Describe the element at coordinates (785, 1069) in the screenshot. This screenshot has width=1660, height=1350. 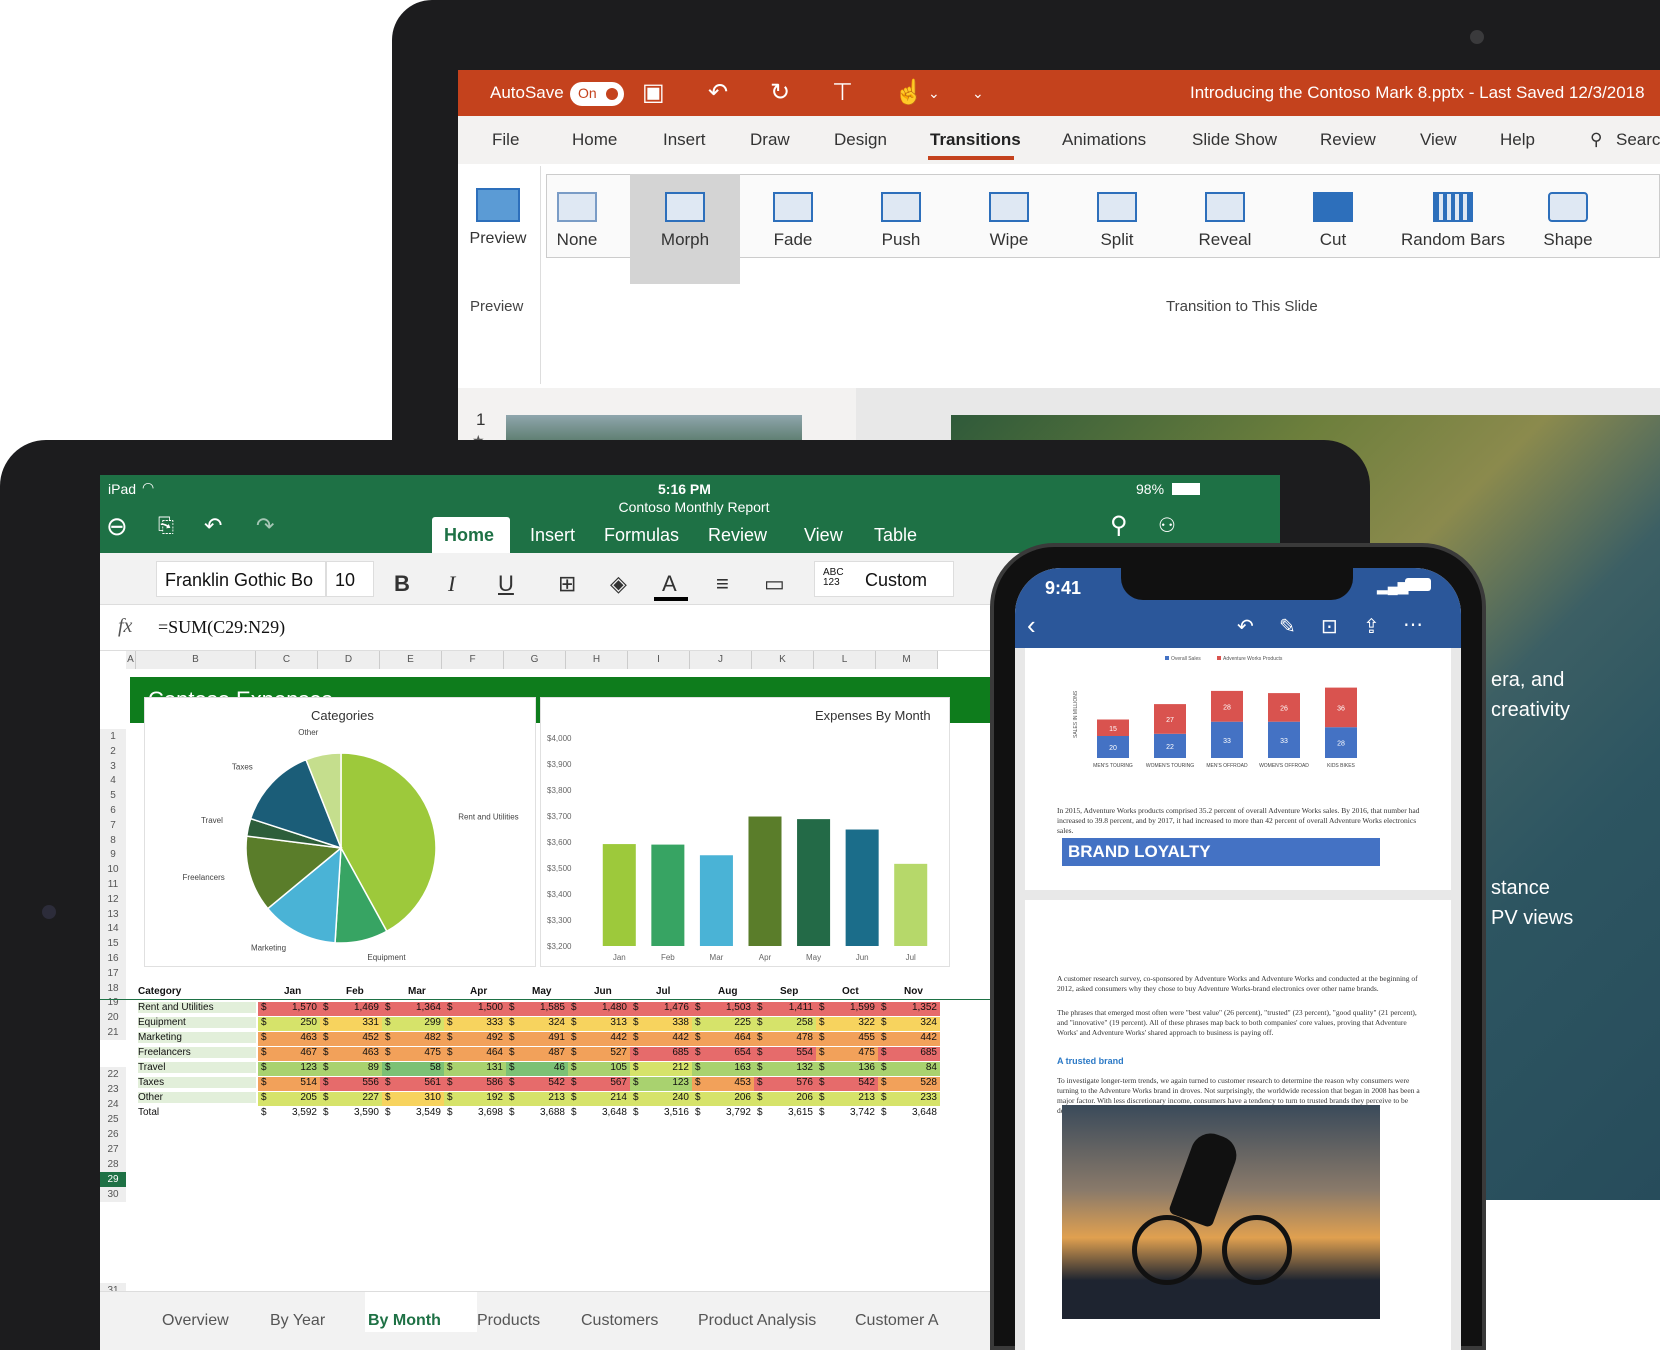
I see `value-cell: $132` at that location.